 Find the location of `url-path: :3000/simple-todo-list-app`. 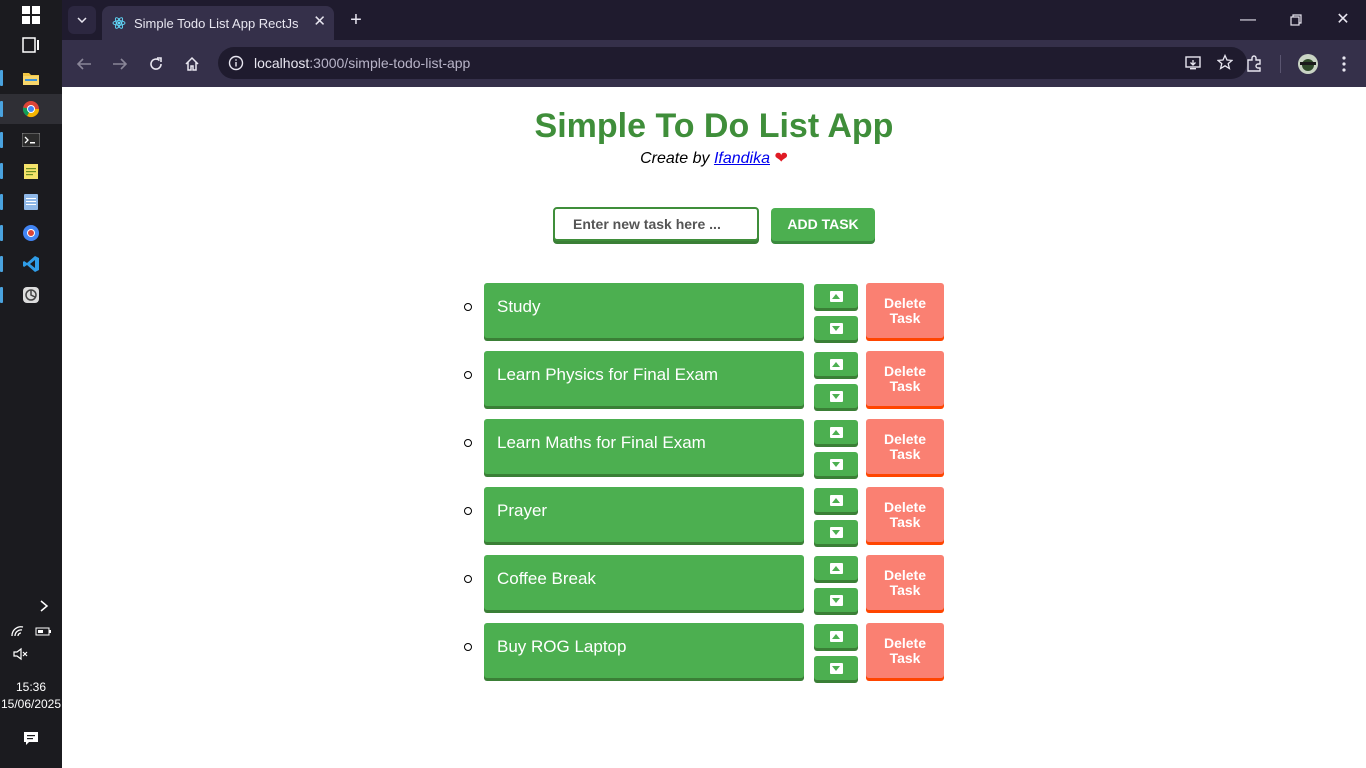

url-path: :3000/simple-todo-list-app is located at coordinates (390, 63).